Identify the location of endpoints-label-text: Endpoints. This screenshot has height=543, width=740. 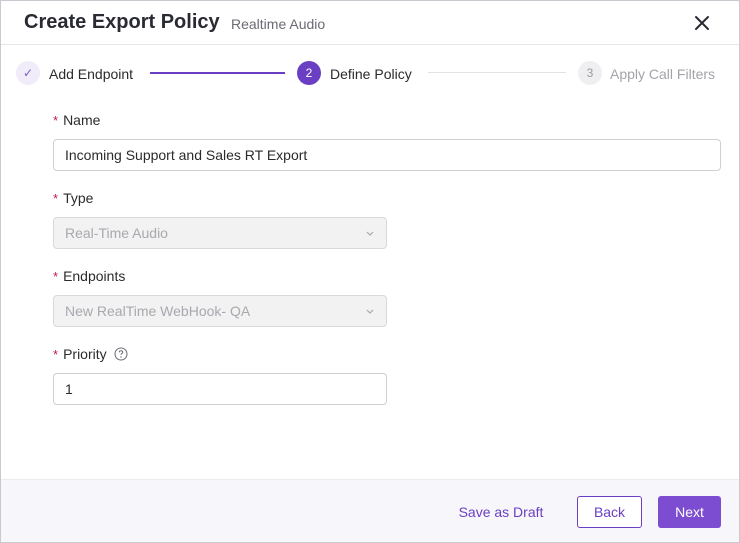
(94, 276).